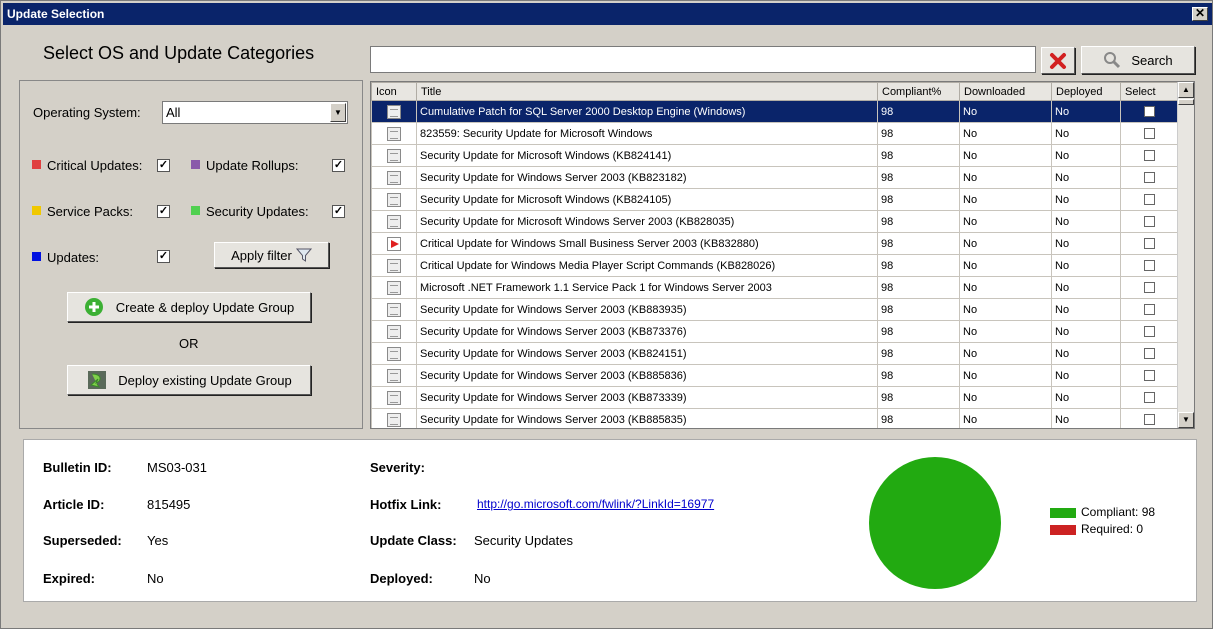  What do you see at coordinates (163, 256) in the screenshot?
I see `updates-checkbox: ✓` at bounding box center [163, 256].